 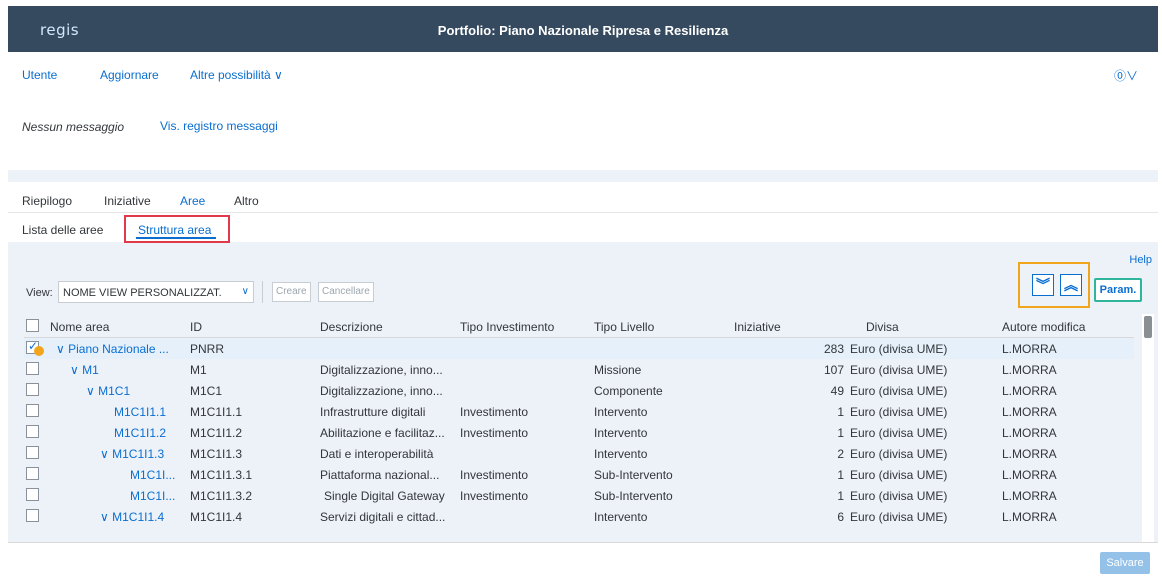 I want to click on delete-button: Cancellare, so click(x=346, y=292).